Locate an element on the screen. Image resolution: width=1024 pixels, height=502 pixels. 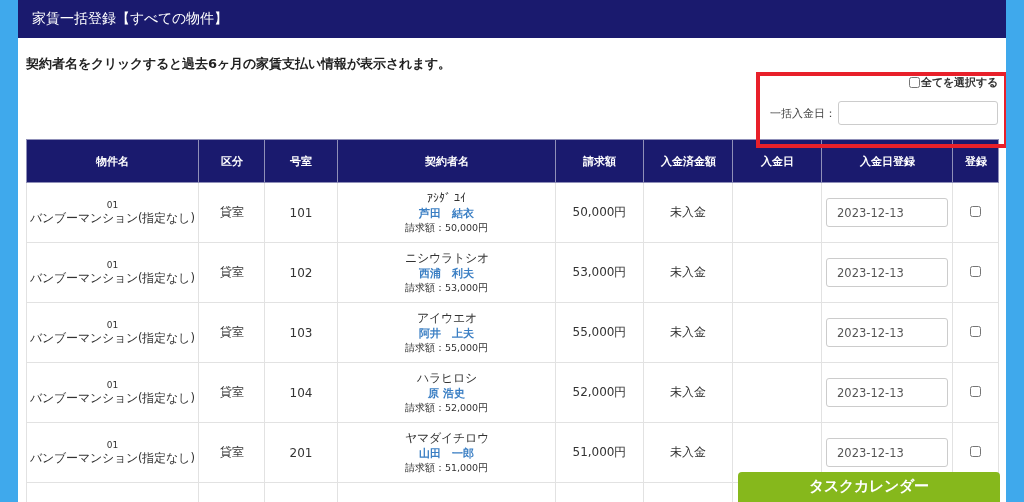
amount-cell: 51,000円 is located at coordinates (599, 452).